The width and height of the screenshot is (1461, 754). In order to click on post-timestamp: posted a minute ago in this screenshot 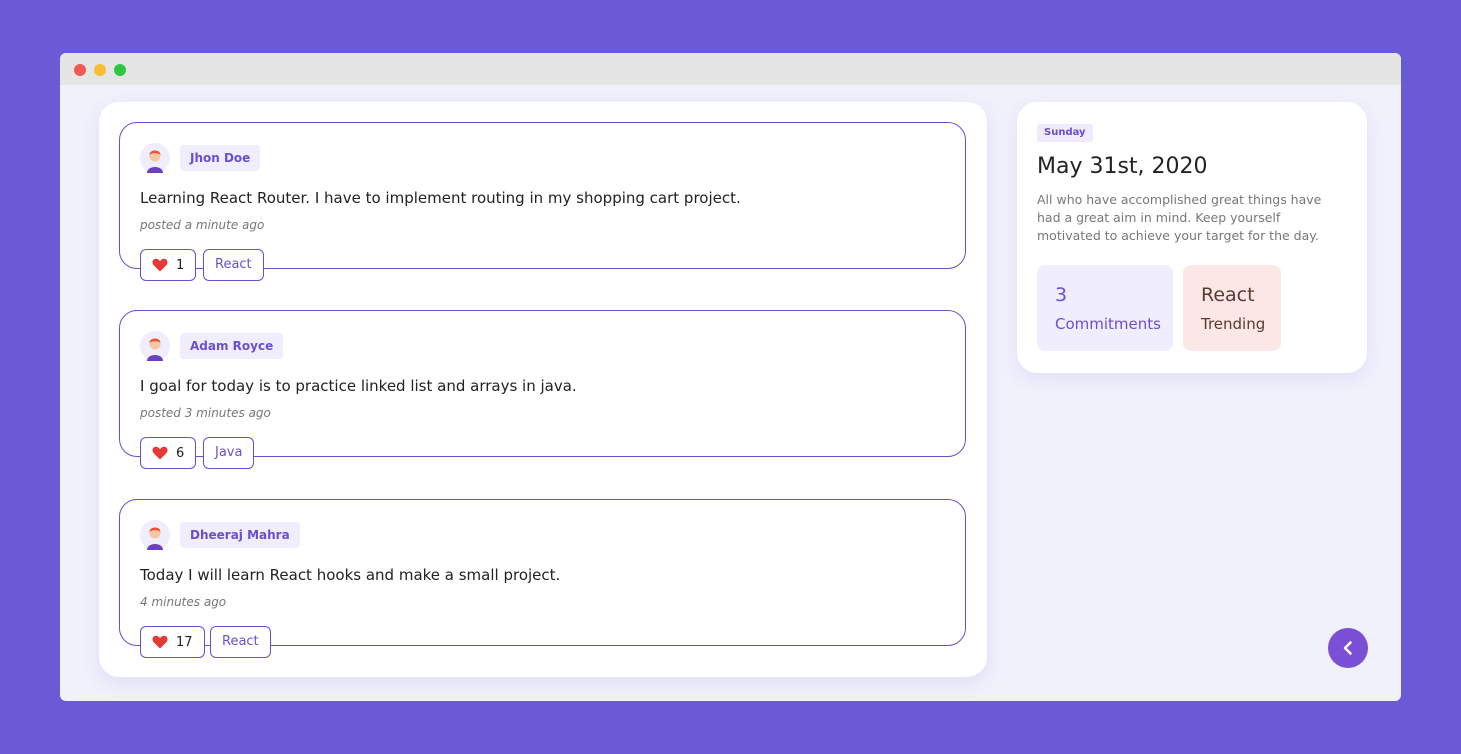, I will do `click(202, 225)`.